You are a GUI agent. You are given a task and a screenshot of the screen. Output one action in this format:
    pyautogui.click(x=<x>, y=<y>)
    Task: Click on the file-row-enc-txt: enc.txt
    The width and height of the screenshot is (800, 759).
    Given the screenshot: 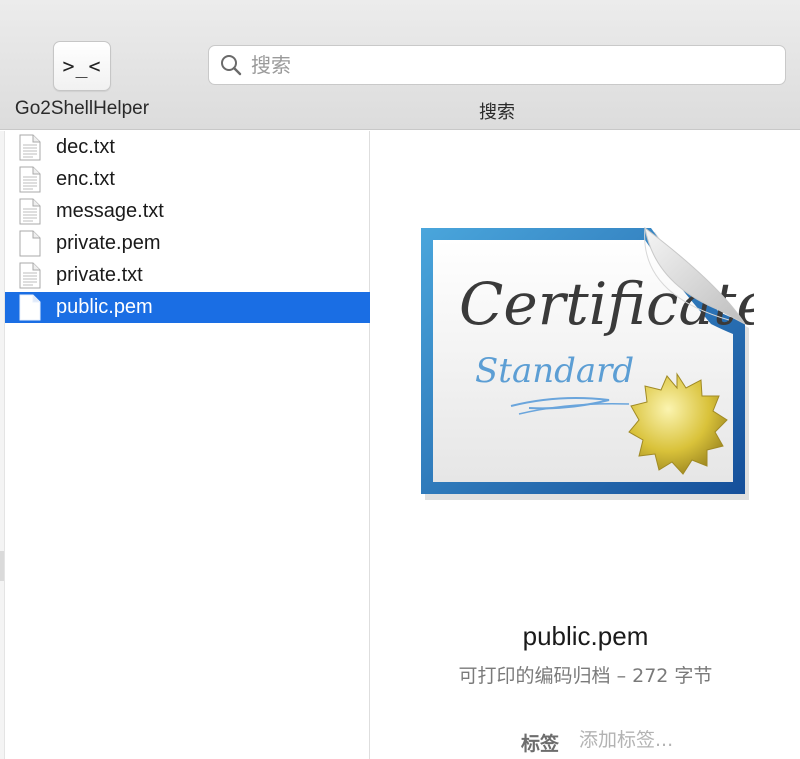 What is the action you would take?
    pyautogui.click(x=187, y=179)
    